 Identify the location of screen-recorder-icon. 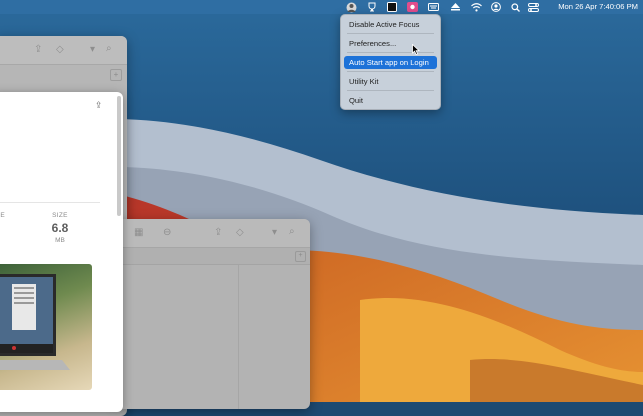
(412, 7).